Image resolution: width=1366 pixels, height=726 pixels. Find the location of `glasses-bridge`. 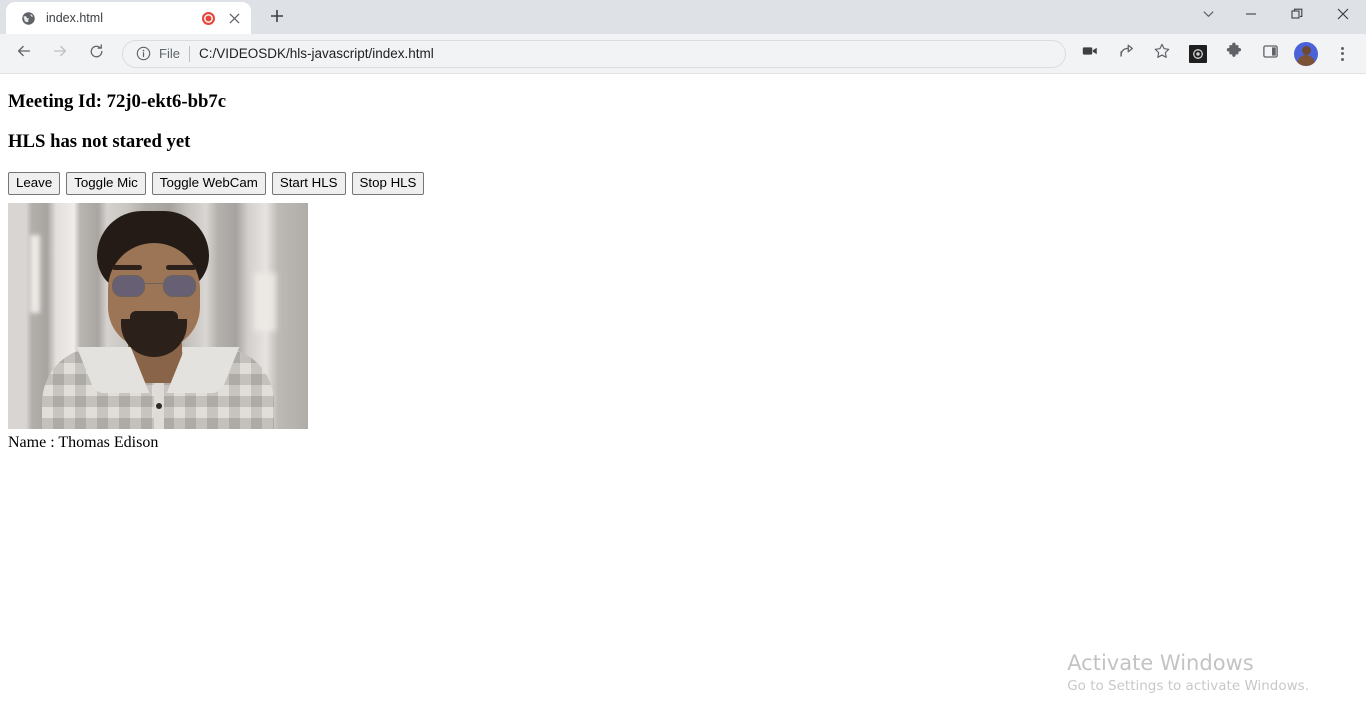

glasses-bridge is located at coordinates (154, 283).